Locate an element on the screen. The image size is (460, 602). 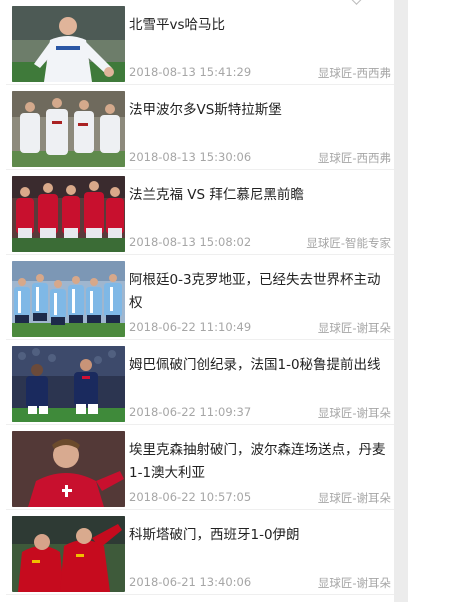
news-item: 北雪平vs哈马比 2018-08-13 15:41:29 显球匠-西西弗 is located at coordinates (200, 42).